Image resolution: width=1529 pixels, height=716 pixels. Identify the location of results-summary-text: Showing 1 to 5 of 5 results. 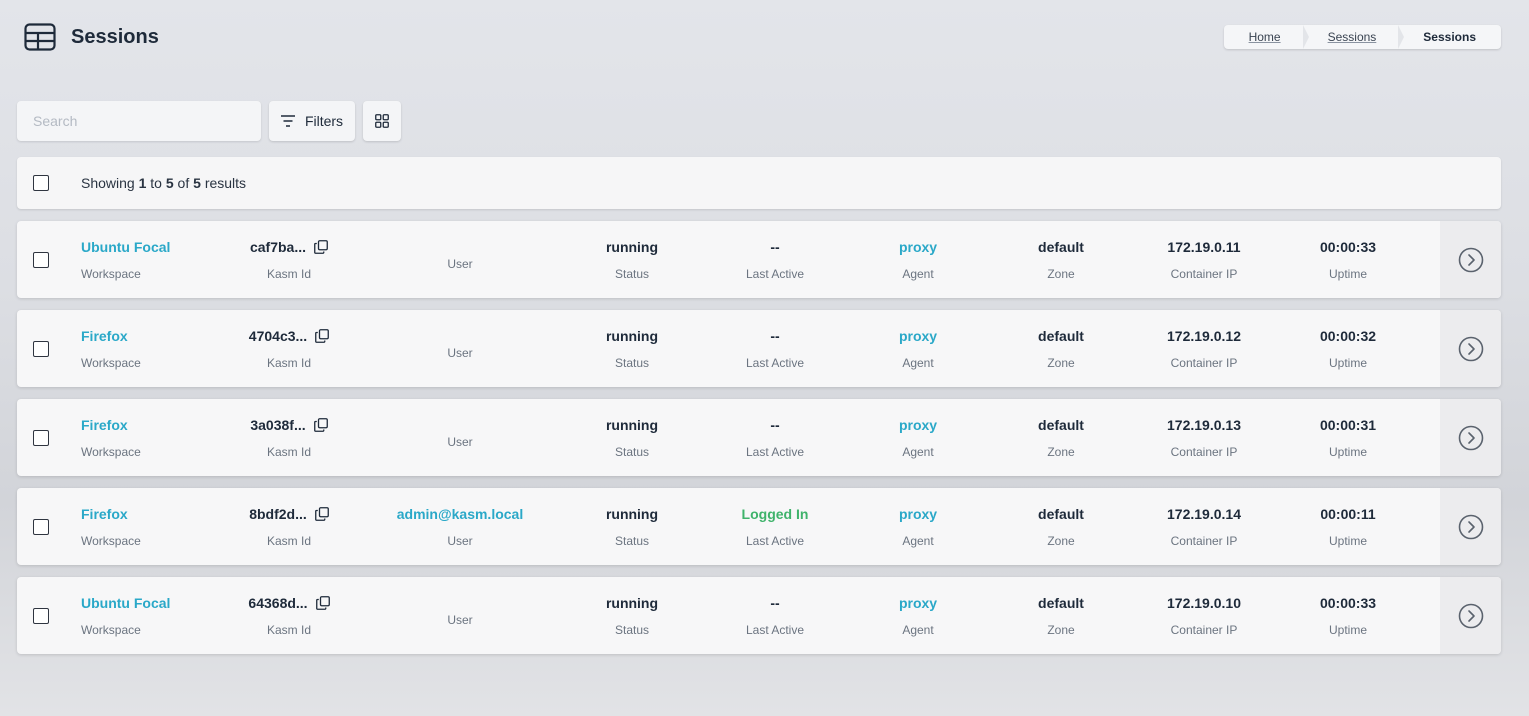
(164, 183).